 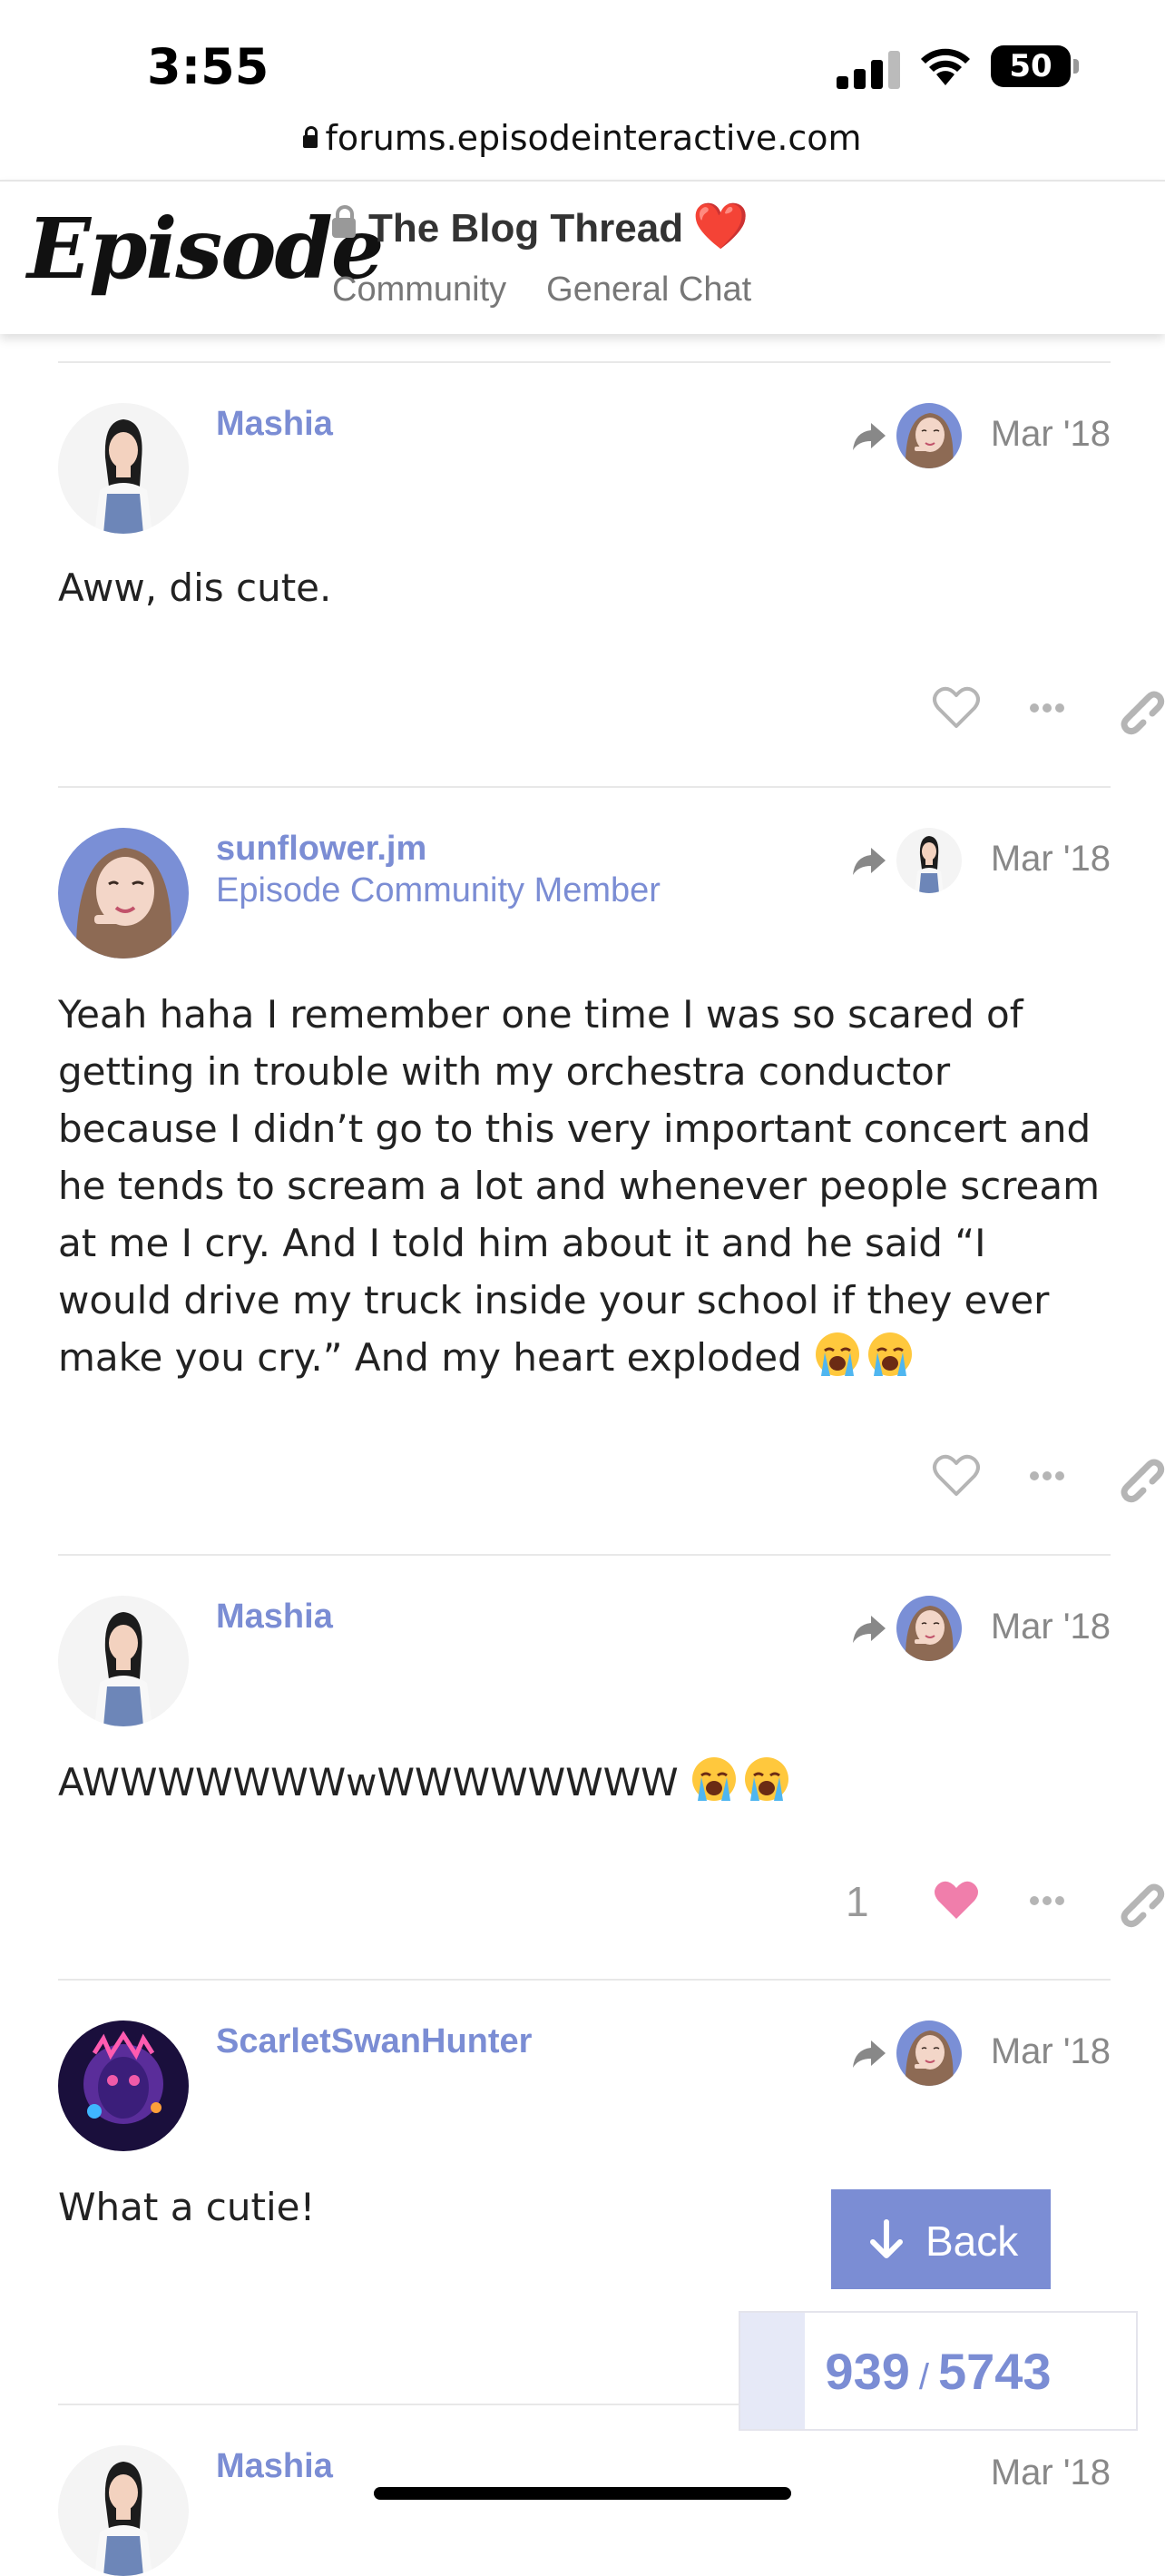 I want to click on post-body: Aww, dis cute., so click(x=195, y=587).